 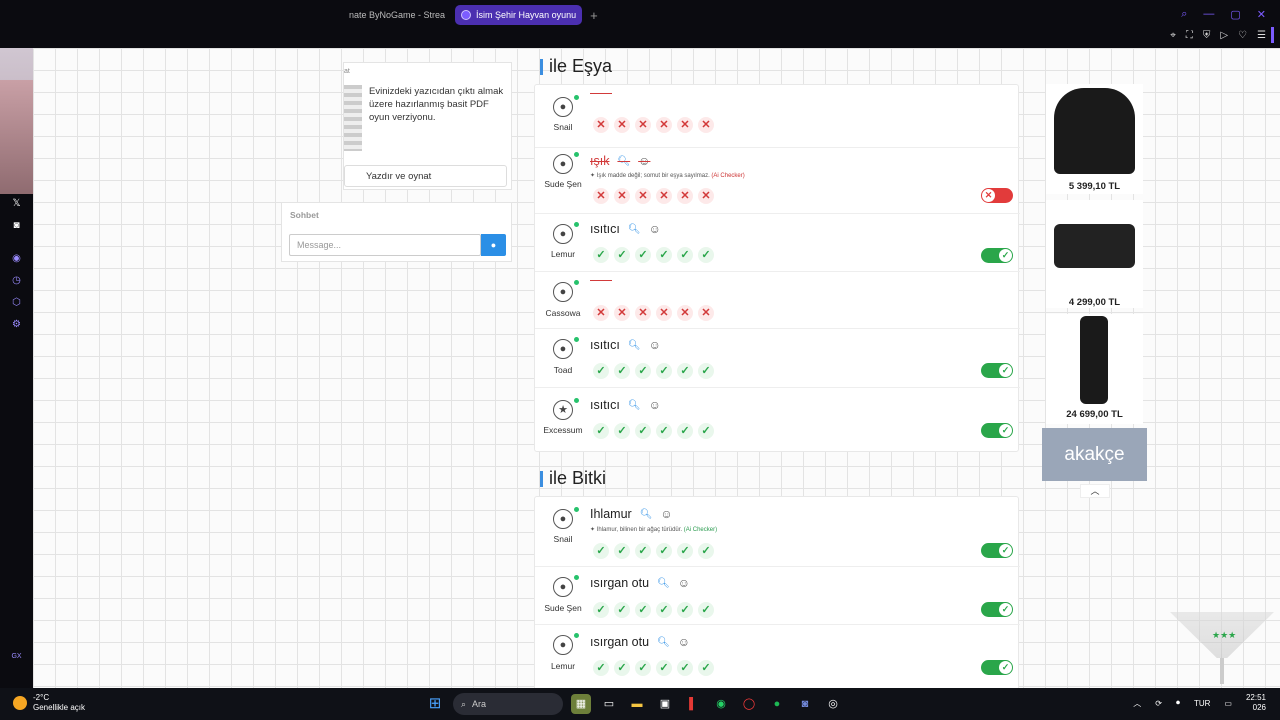 I want to click on app-thumbnail-icon: ▦, so click(x=581, y=704).